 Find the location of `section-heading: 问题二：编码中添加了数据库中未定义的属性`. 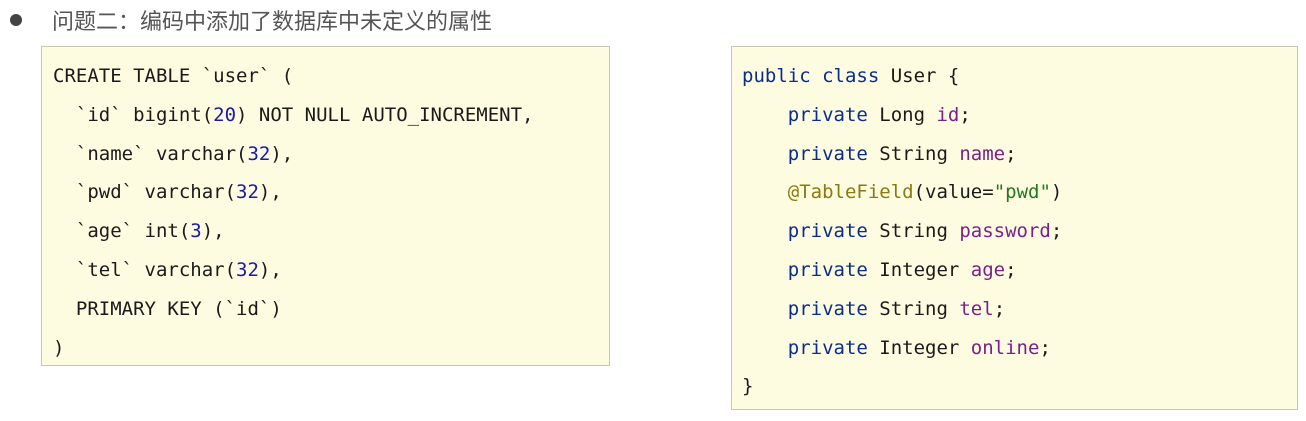

section-heading: 问题二：编码中添加了数据库中未定义的属性 is located at coordinates (250, 20).